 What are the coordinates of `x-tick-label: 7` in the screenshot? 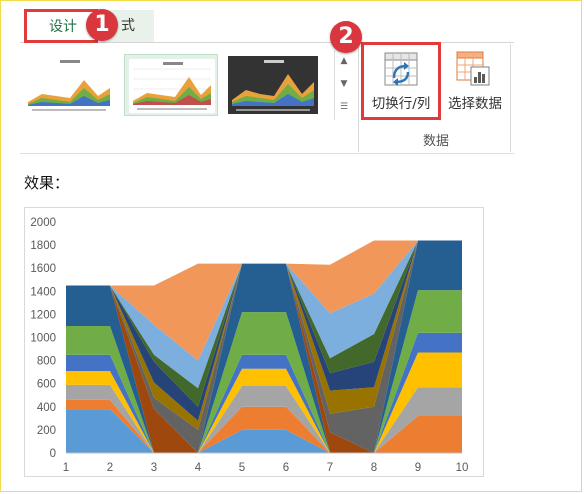 It's located at (330, 468).